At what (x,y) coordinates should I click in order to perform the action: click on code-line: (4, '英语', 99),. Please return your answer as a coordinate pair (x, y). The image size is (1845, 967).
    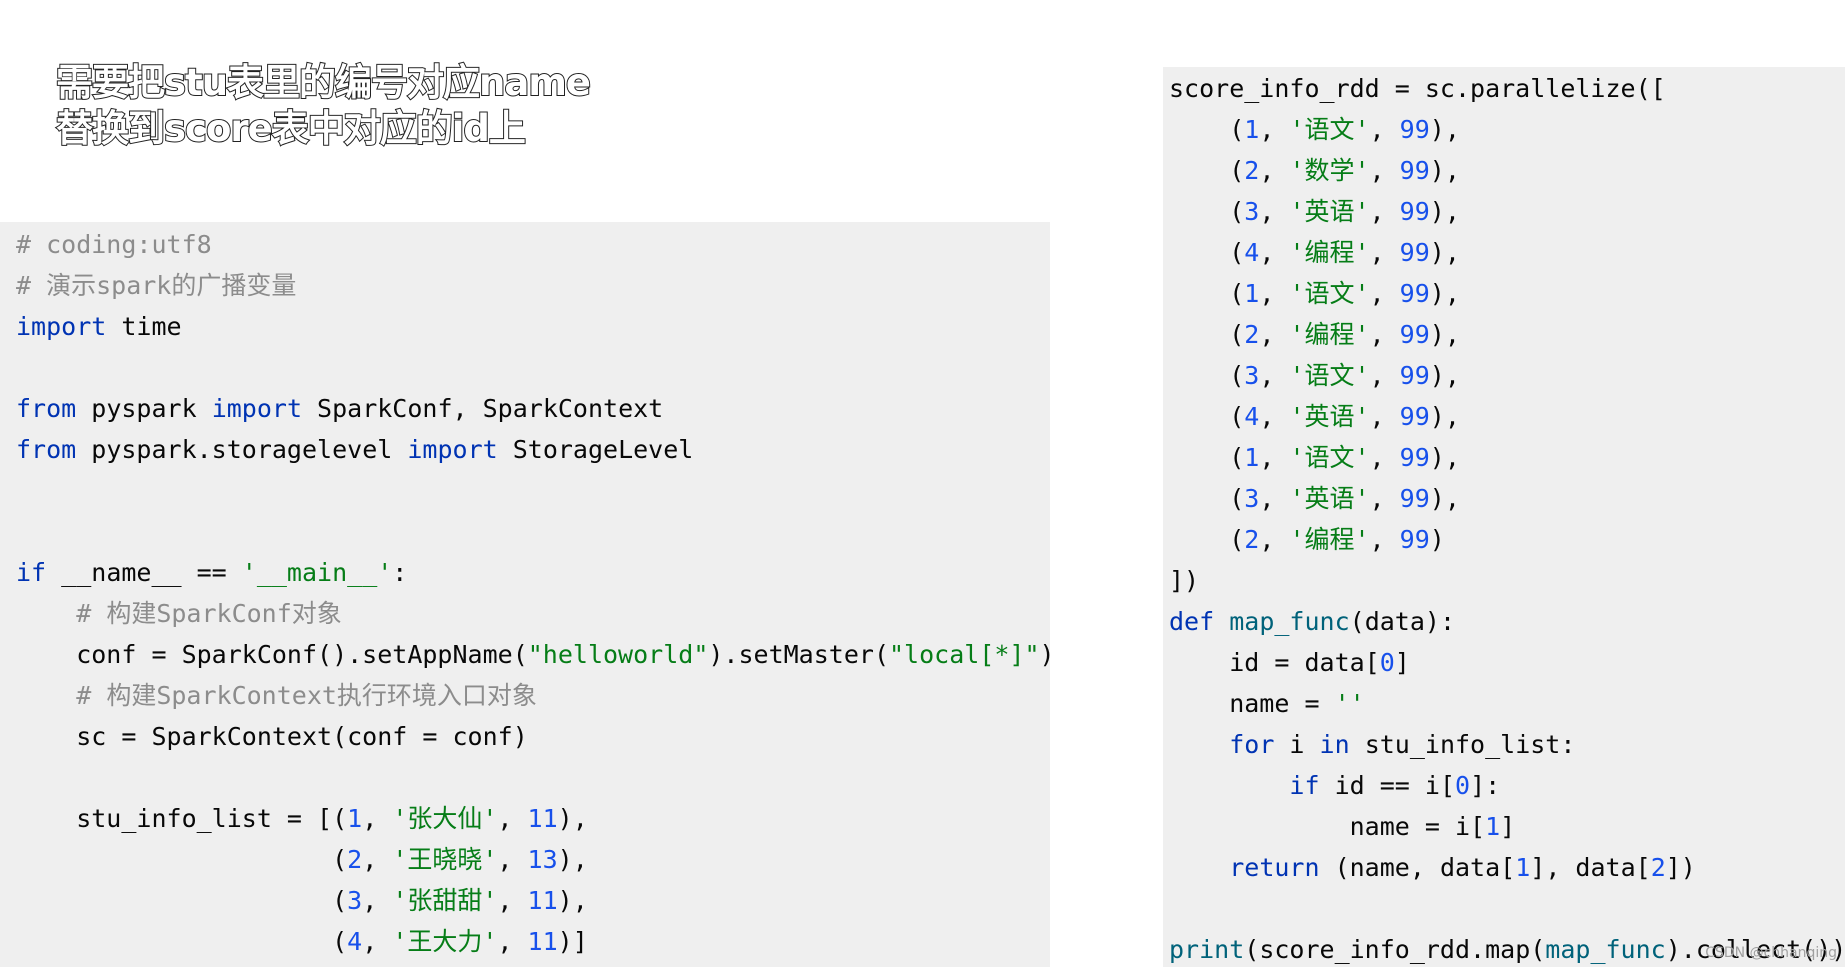
    Looking at the image, I should click on (1314, 416).